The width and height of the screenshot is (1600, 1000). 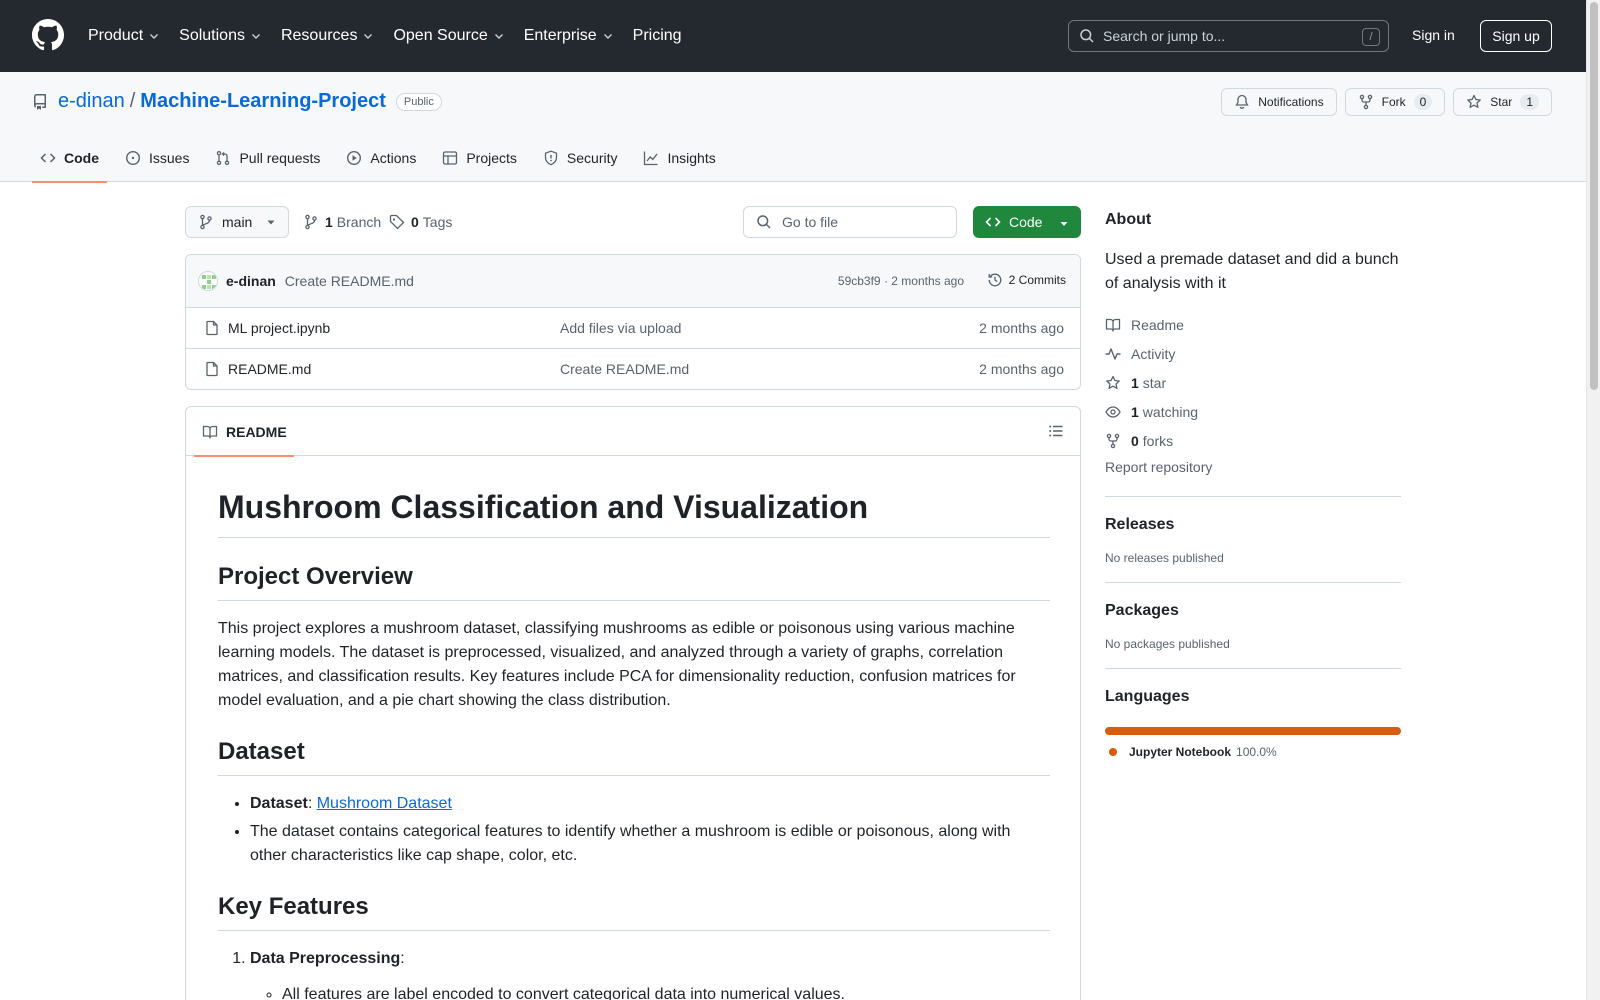 What do you see at coordinates (620, 328) in the screenshot?
I see `file-commit-message: Add files via upload` at bounding box center [620, 328].